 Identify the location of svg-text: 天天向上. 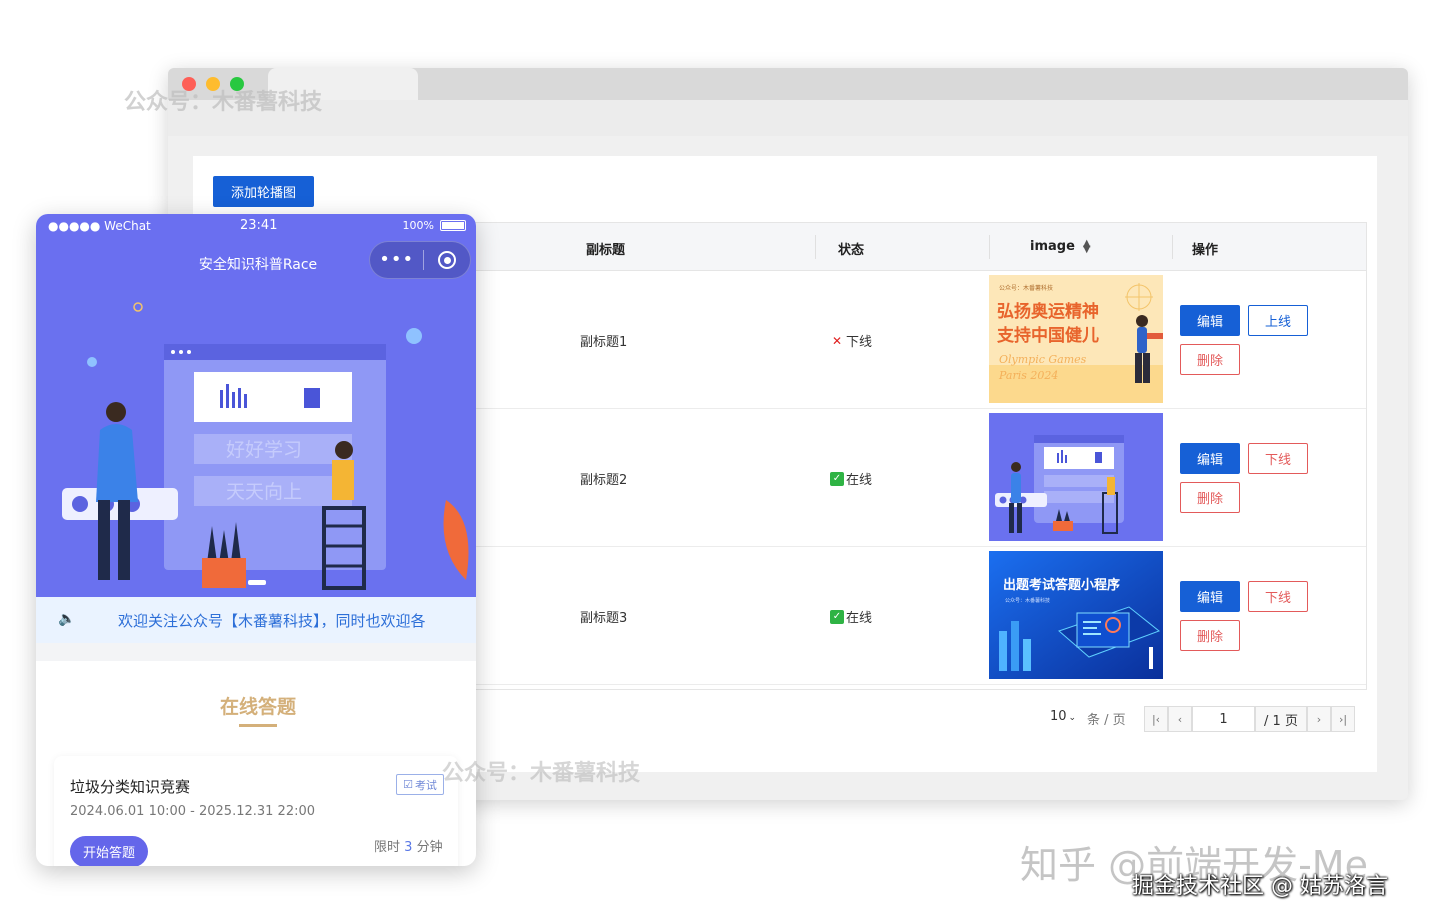
(264, 492).